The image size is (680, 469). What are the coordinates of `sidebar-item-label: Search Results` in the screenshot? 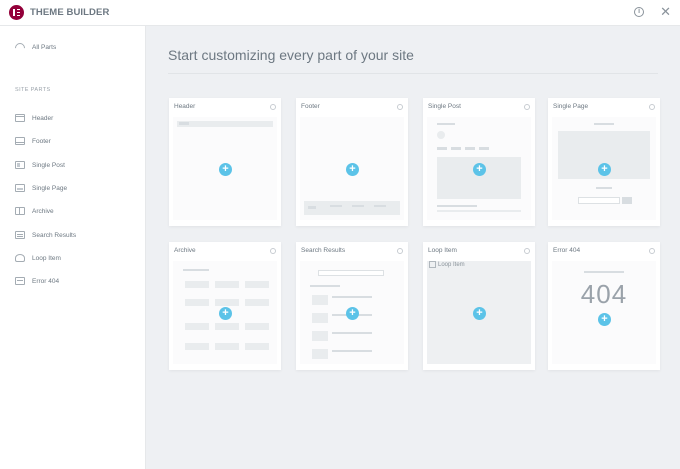 It's located at (54, 235).